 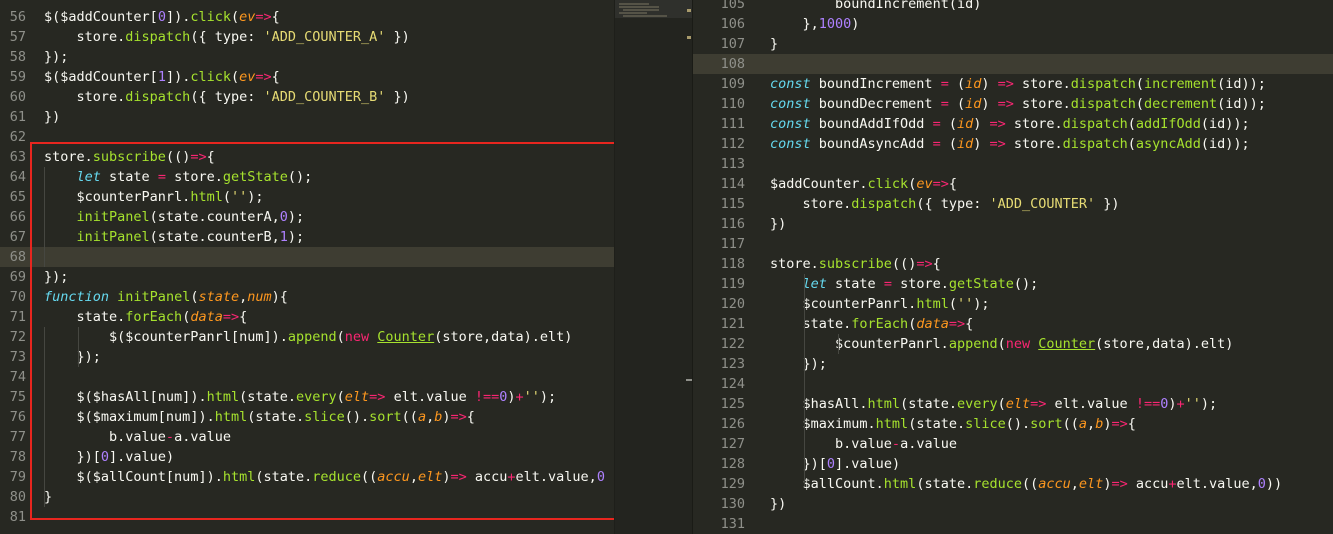 What do you see at coordinates (653, 267) in the screenshot?
I see `minimap` at bounding box center [653, 267].